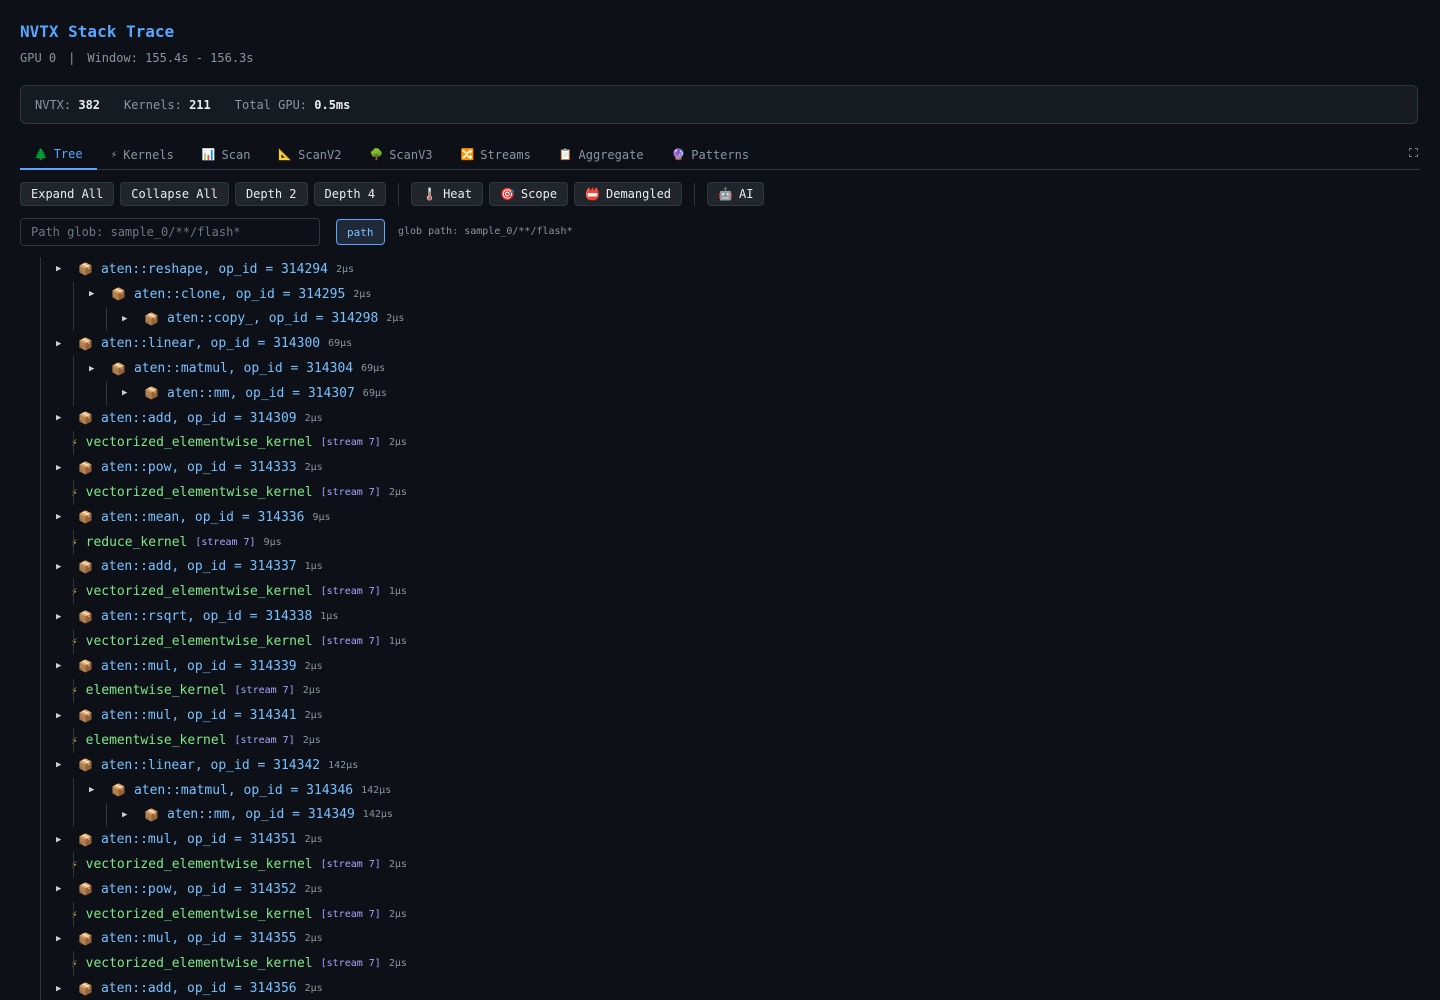  What do you see at coordinates (720, 988) in the screenshot?
I see `op-row: ▶ 📦 aten::add, op_id = 314356 2µs` at bounding box center [720, 988].